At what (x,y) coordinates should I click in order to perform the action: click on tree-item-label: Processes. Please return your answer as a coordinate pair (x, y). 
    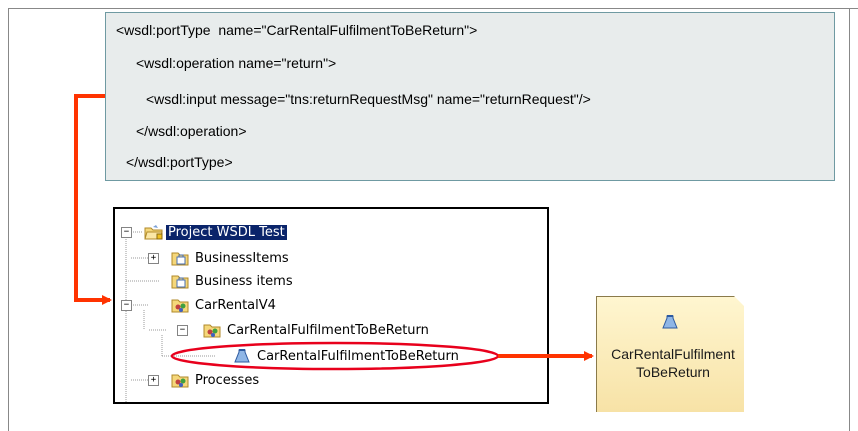
    Looking at the image, I should click on (227, 380).